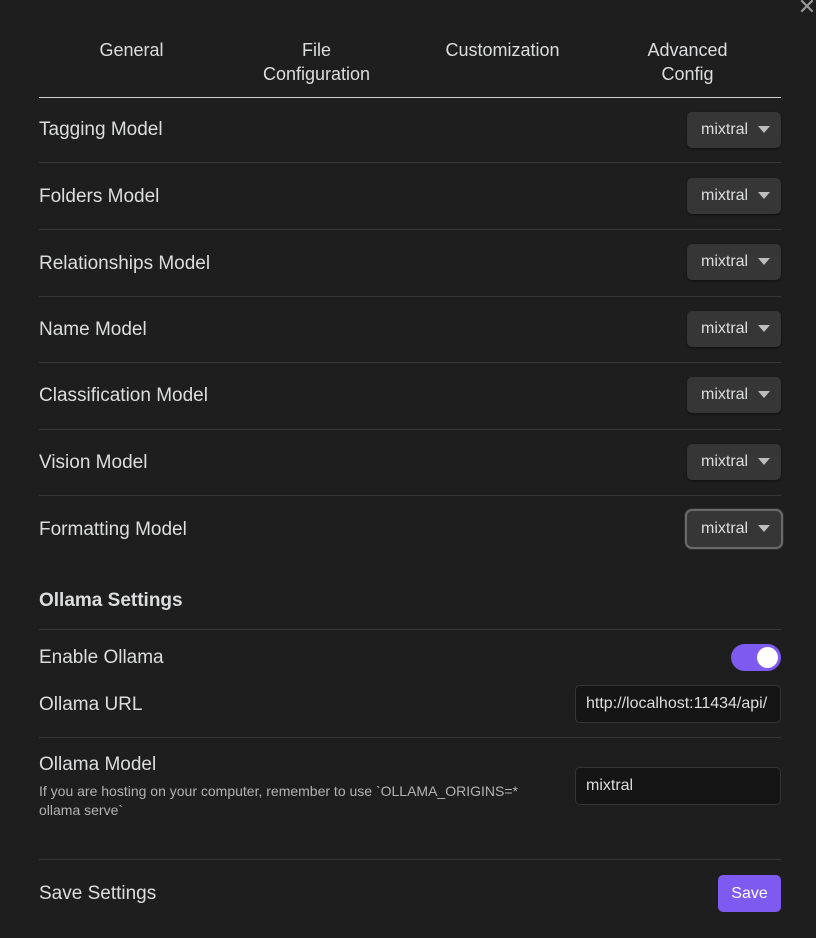  I want to click on name-model-dropdown: mixtral, so click(734, 329).